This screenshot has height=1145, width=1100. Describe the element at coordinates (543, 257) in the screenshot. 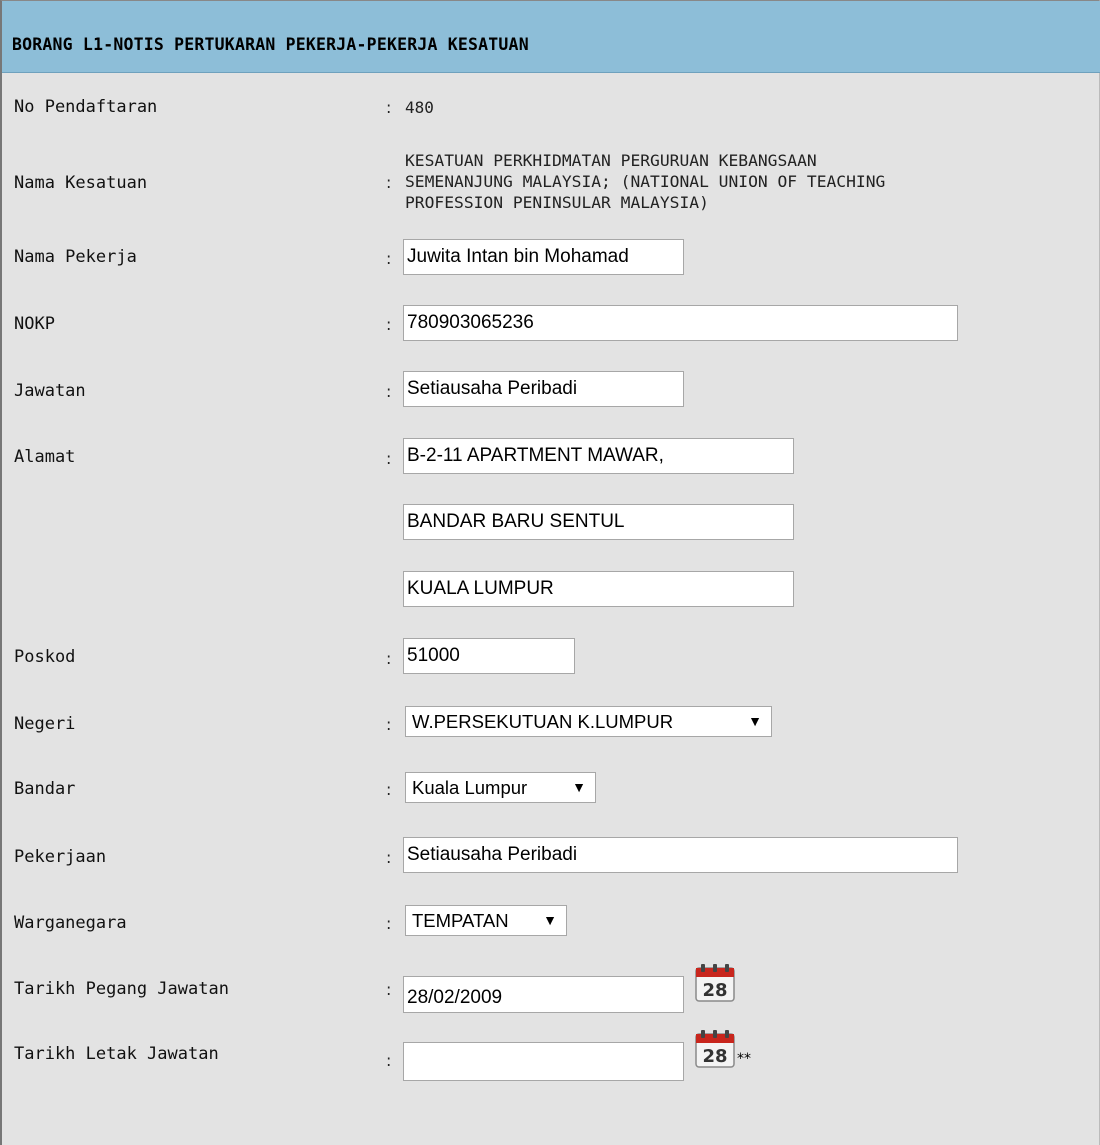

I see `nama-pekerja-input` at that location.